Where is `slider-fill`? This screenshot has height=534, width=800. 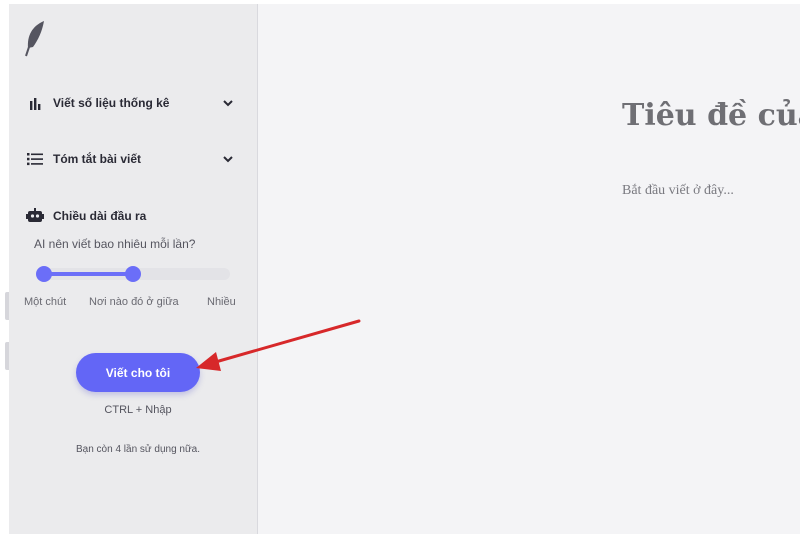
slider-fill is located at coordinates (88, 274).